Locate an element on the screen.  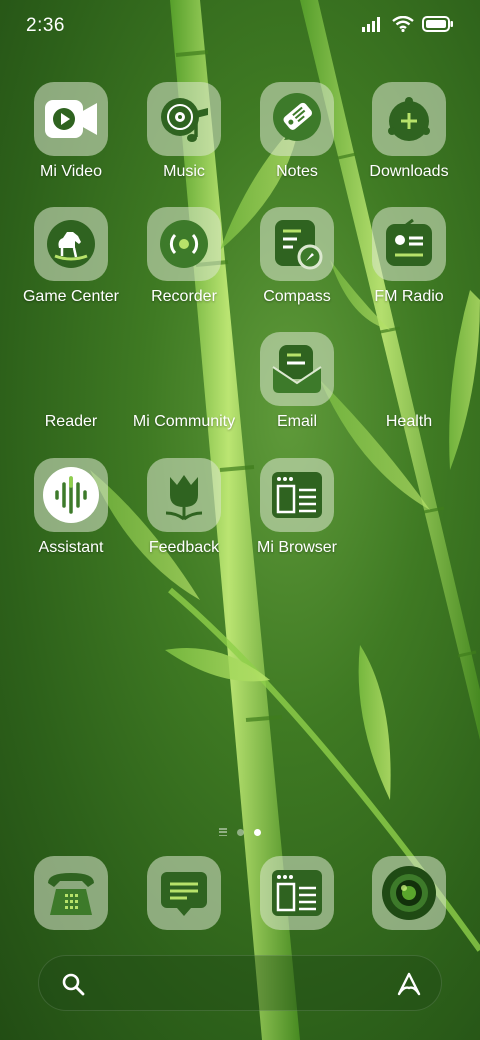
app-label: Music is located at coordinates (184, 171).